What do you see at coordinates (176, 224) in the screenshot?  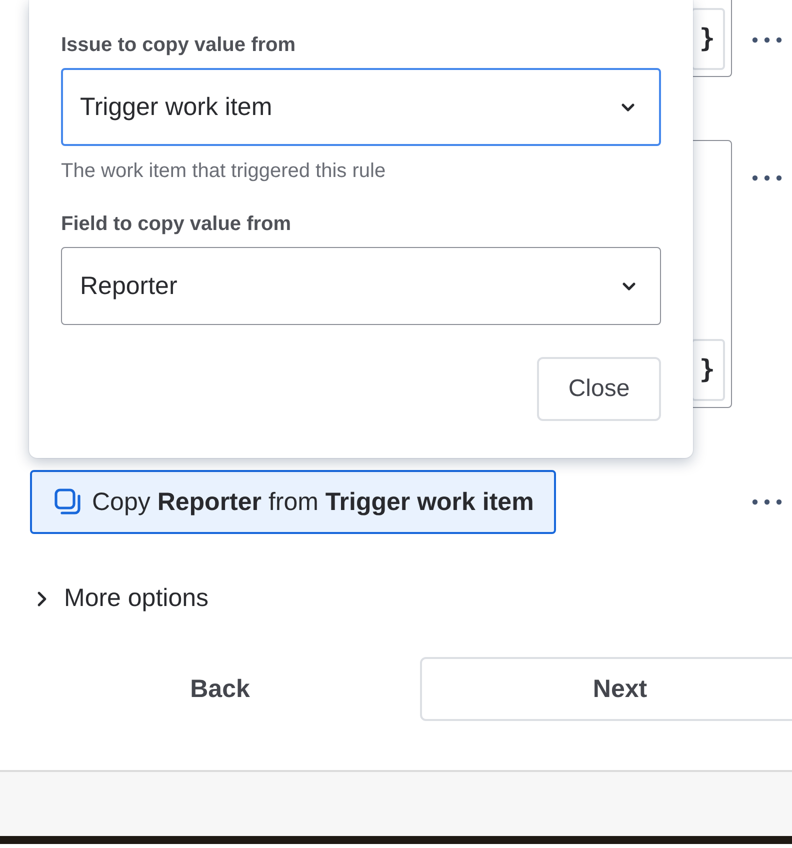 I see `field-label: Field to copy value from` at bounding box center [176, 224].